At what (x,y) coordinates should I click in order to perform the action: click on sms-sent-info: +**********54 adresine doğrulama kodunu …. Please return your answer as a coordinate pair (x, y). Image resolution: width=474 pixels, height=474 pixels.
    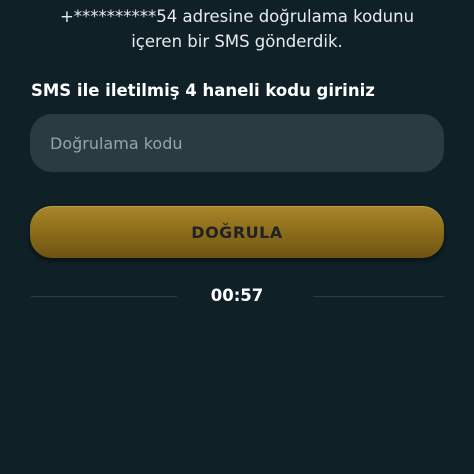
    Looking at the image, I should click on (237, 29).